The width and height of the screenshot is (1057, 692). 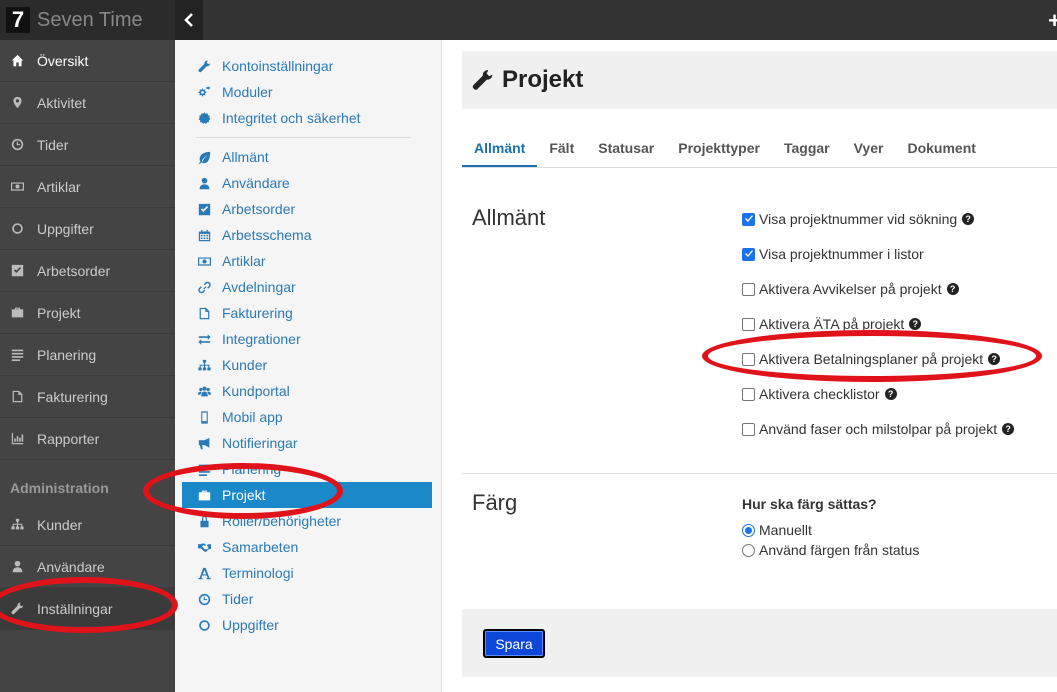 What do you see at coordinates (719, 148) in the screenshot?
I see `tab-projekttyper: Projekttyper` at bounding box center [719, 148].